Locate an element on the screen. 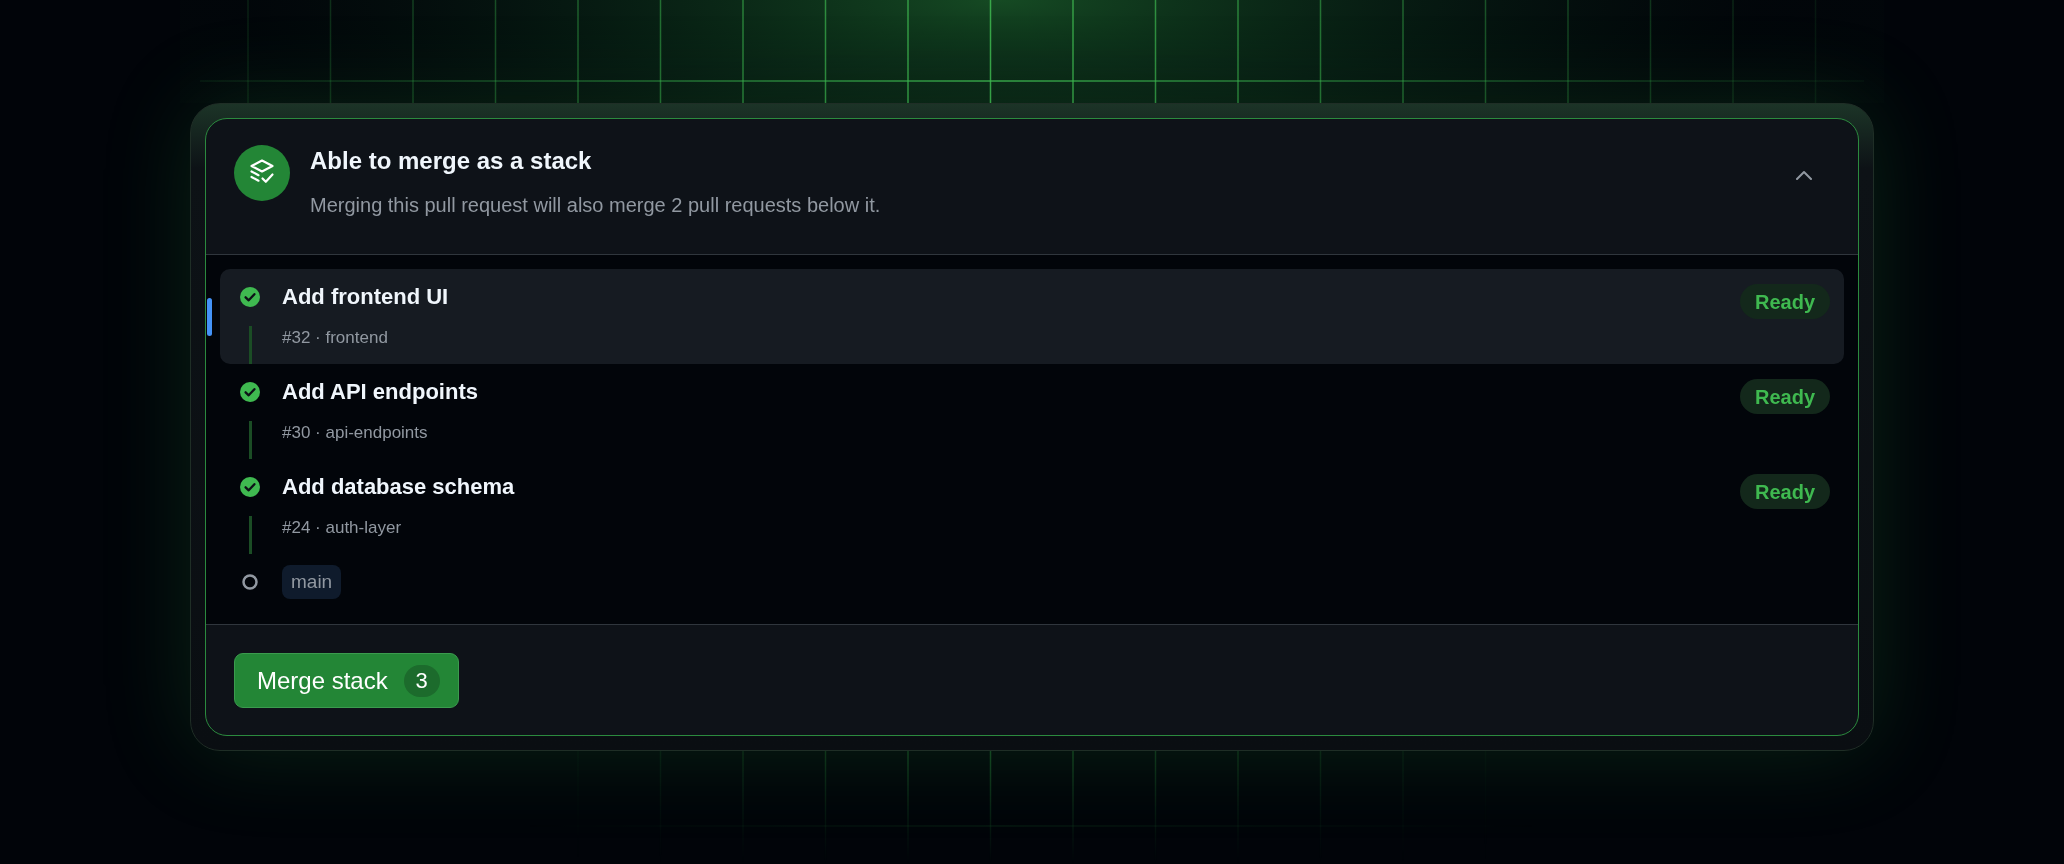 The height and width of the screenshot is (864, 2064). stack-check-icon is located at coordinates (262, 173).